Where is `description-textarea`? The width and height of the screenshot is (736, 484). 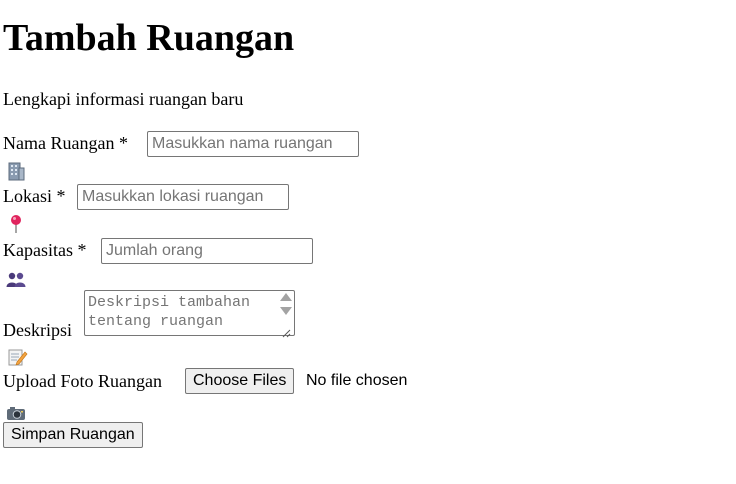 description-textarea is located at coordinates (189, 313).